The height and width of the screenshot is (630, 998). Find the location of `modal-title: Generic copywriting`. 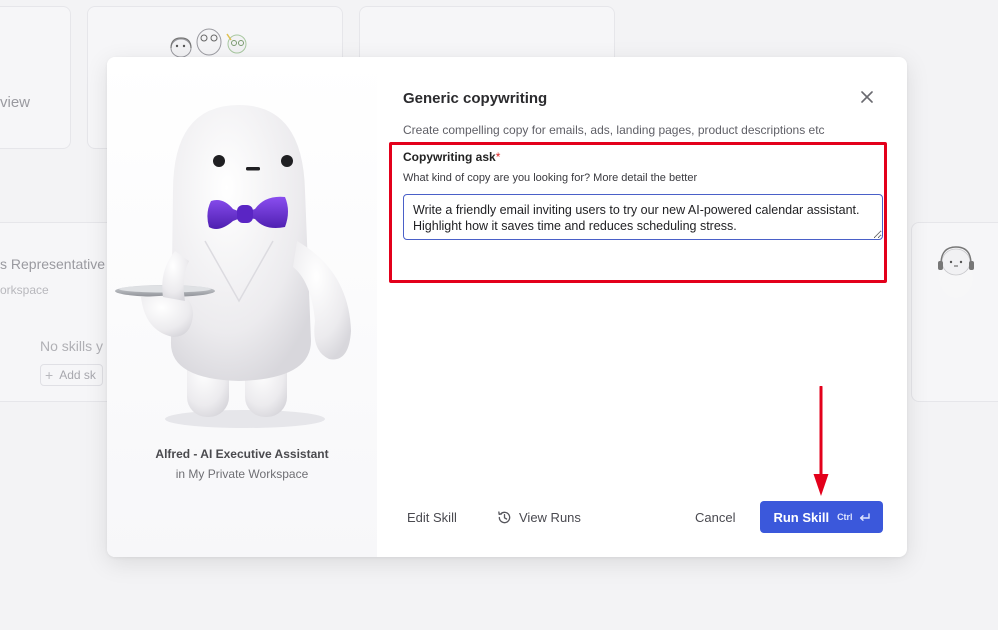

modal-title: Generic copywriting is located at coordinates (475, 98).